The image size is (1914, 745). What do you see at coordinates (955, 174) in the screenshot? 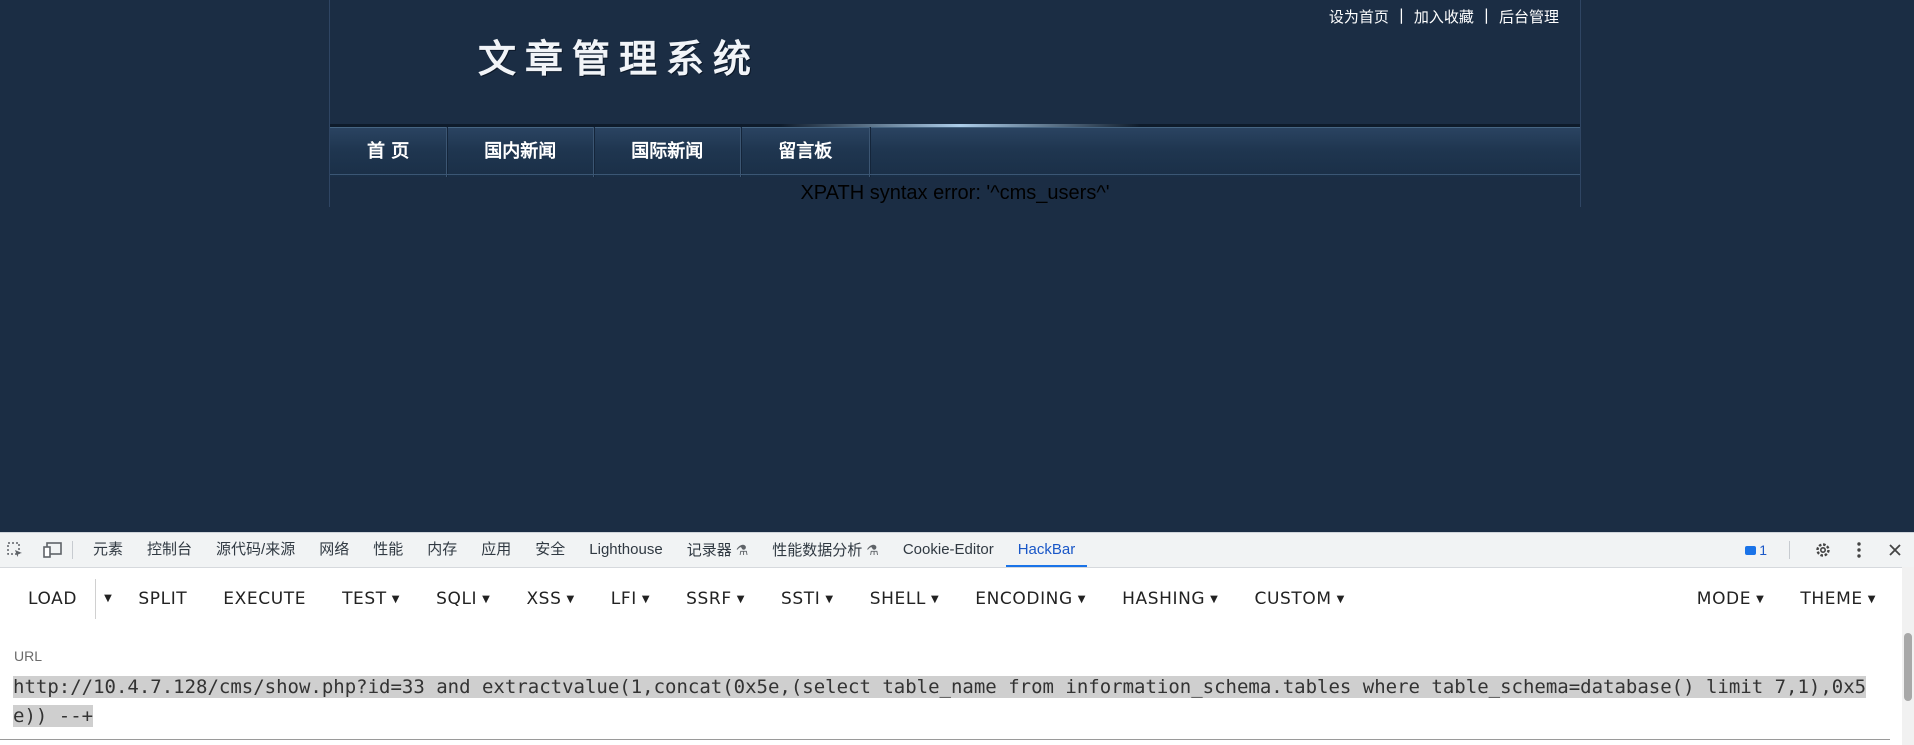
I see `nav-divider` at bounding box center [955, 174].